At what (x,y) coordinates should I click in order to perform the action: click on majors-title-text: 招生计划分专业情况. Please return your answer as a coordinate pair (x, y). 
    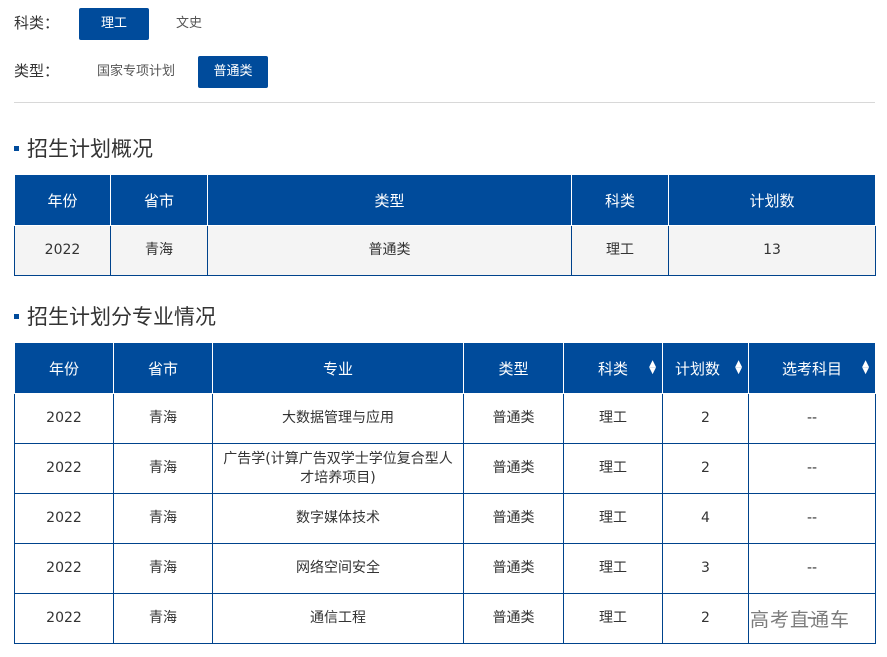
    Looking at the image, I should click on (121, 317).